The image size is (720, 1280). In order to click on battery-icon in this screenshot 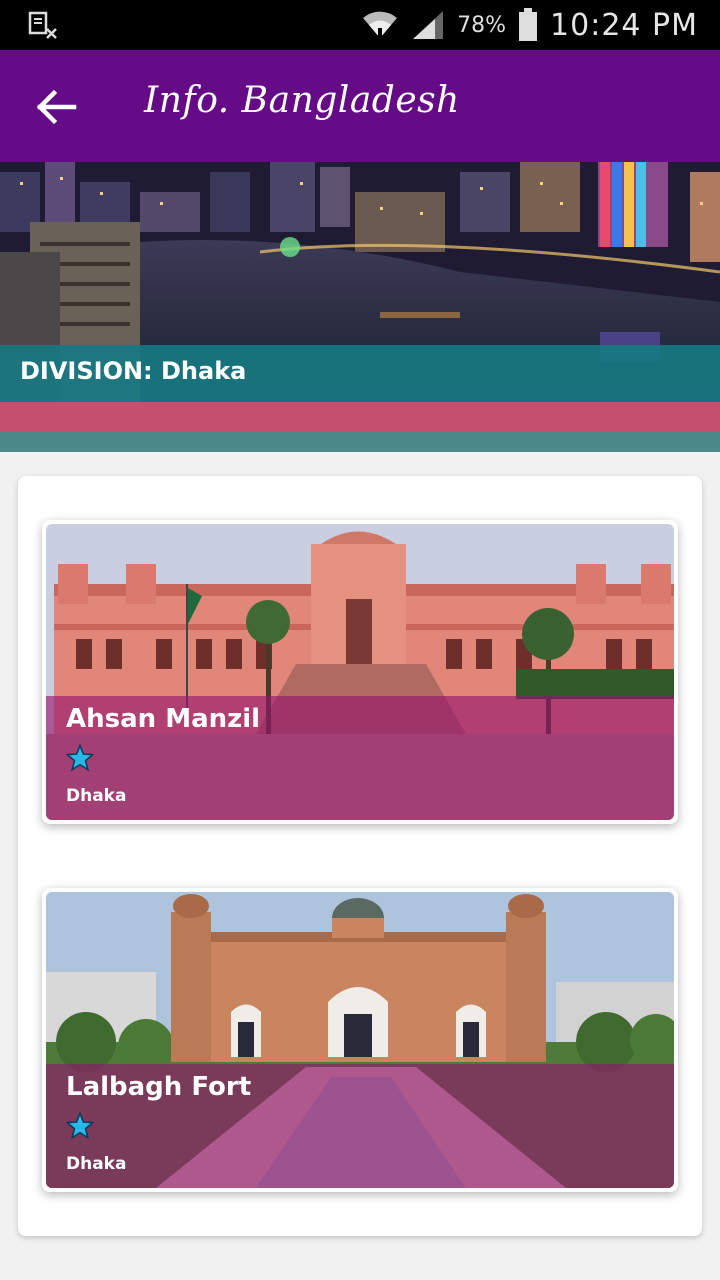, I will do `click(528, 24)`.